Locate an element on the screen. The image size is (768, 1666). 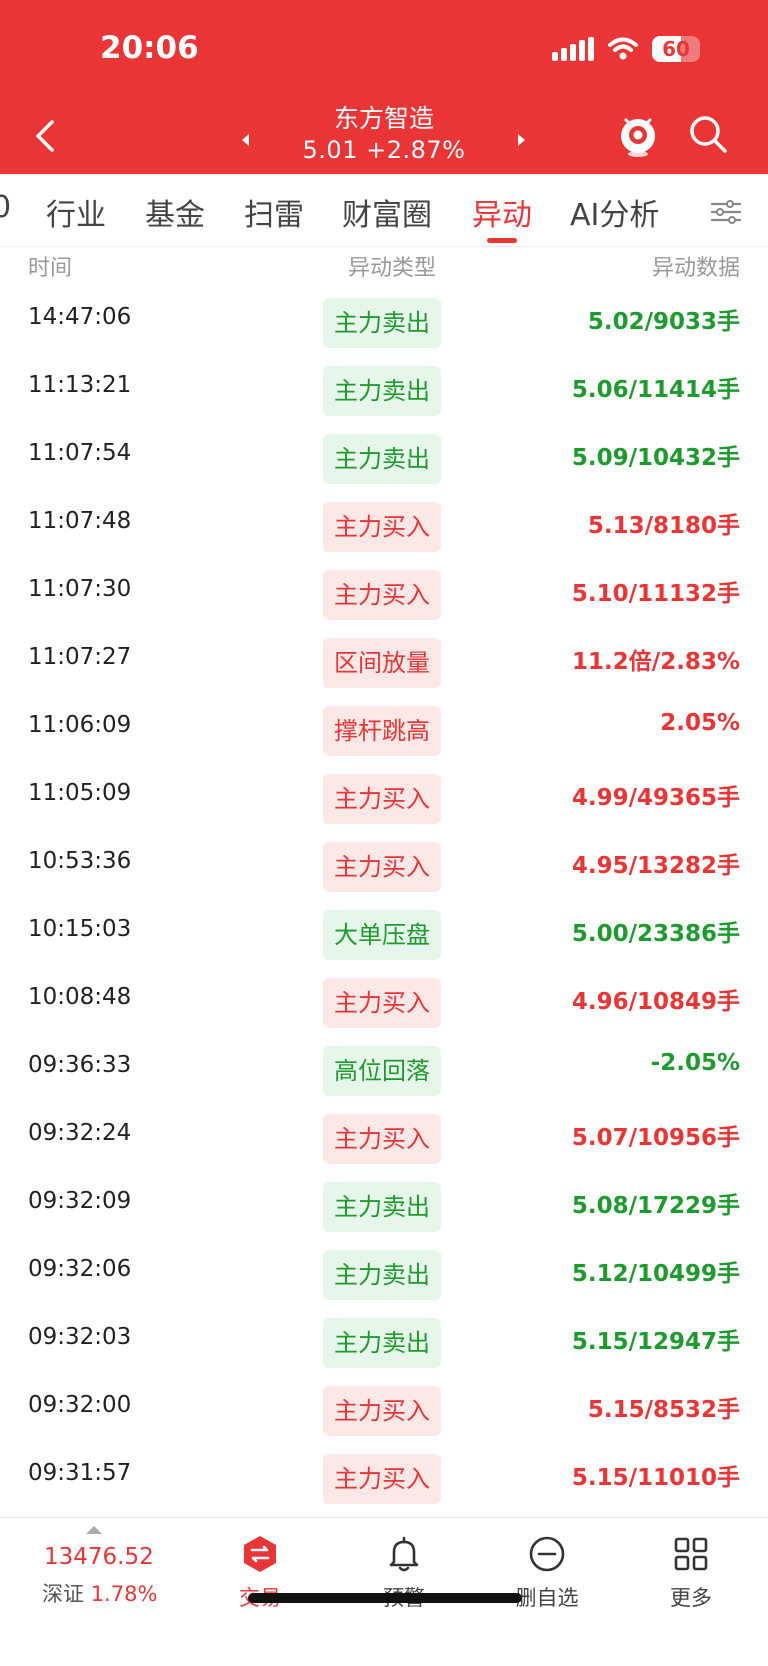
search-icon is located at coordinates (708, 134).